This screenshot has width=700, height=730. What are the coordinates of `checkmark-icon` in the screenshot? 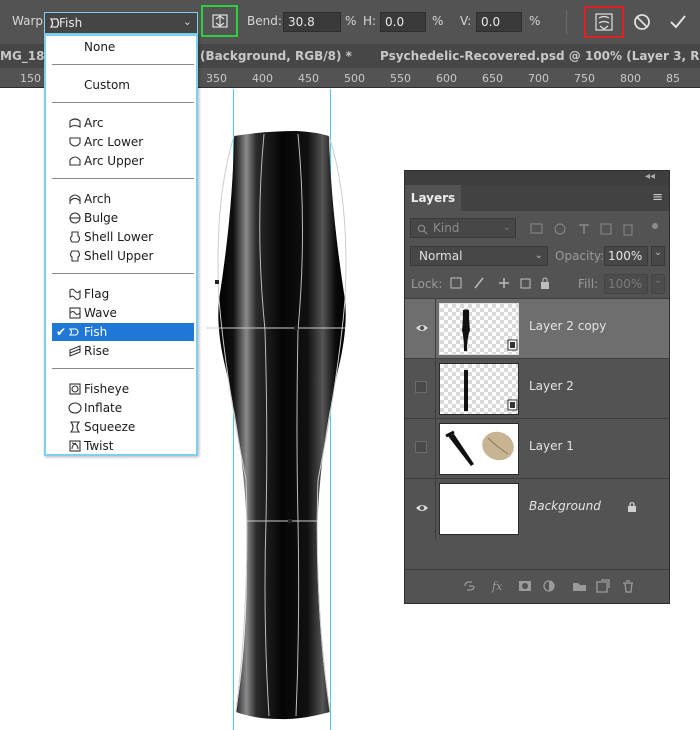 It's located at (678, 22).